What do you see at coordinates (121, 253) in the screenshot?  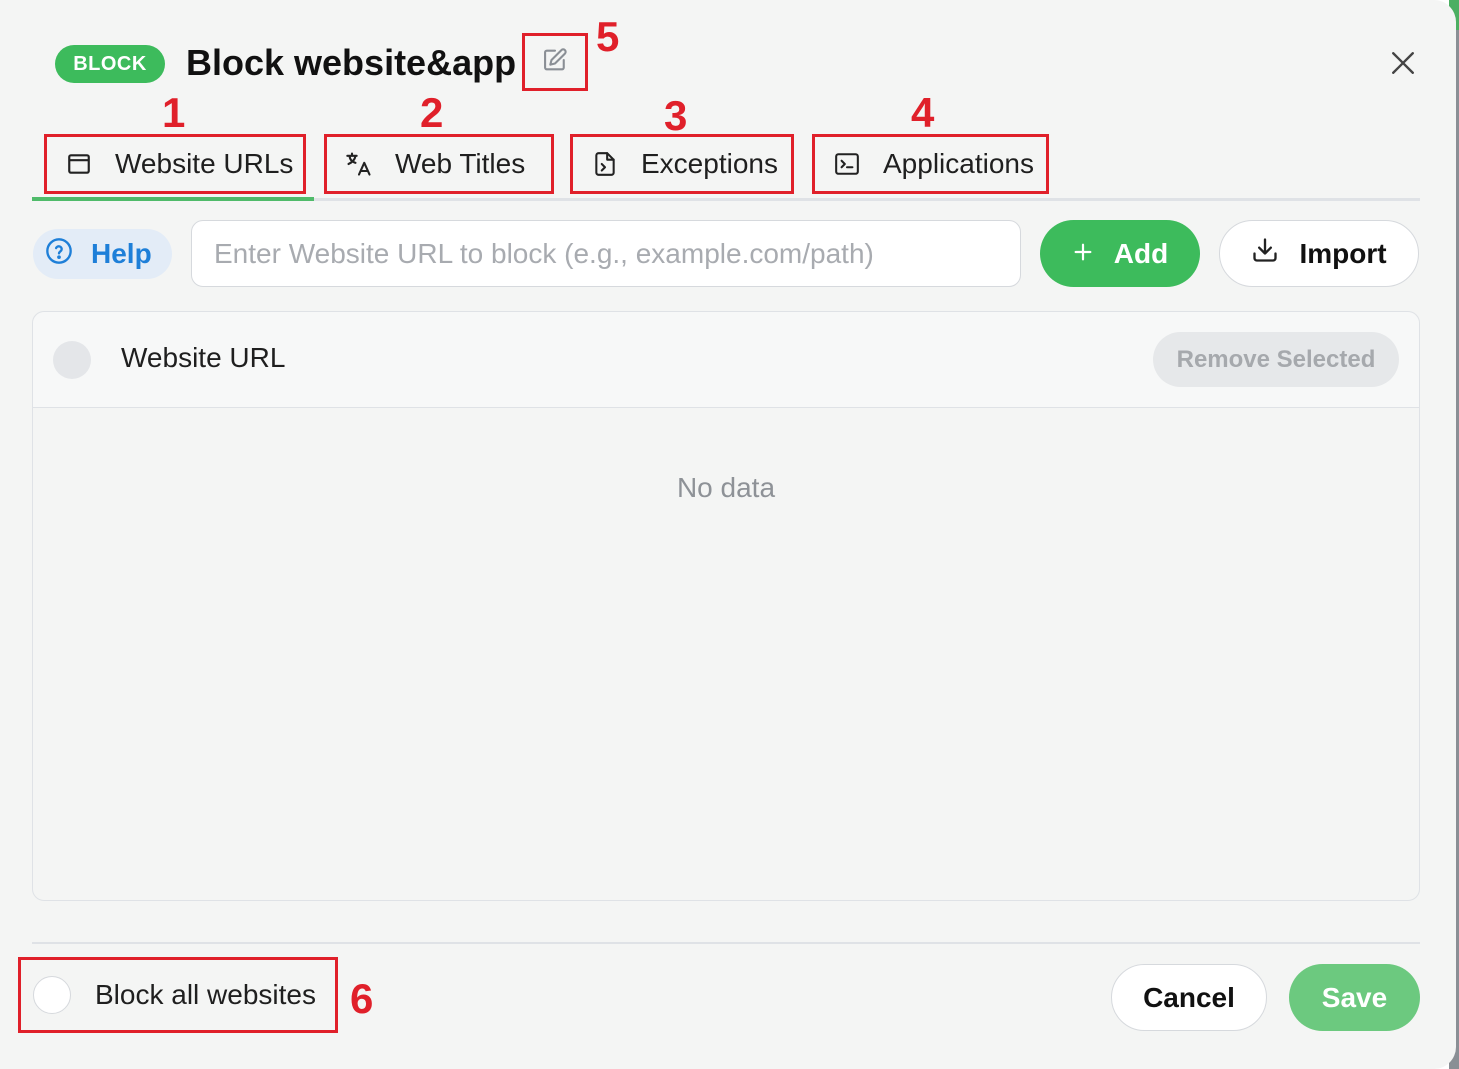 I see `help-label: Help` at bounding box center [121, 253].